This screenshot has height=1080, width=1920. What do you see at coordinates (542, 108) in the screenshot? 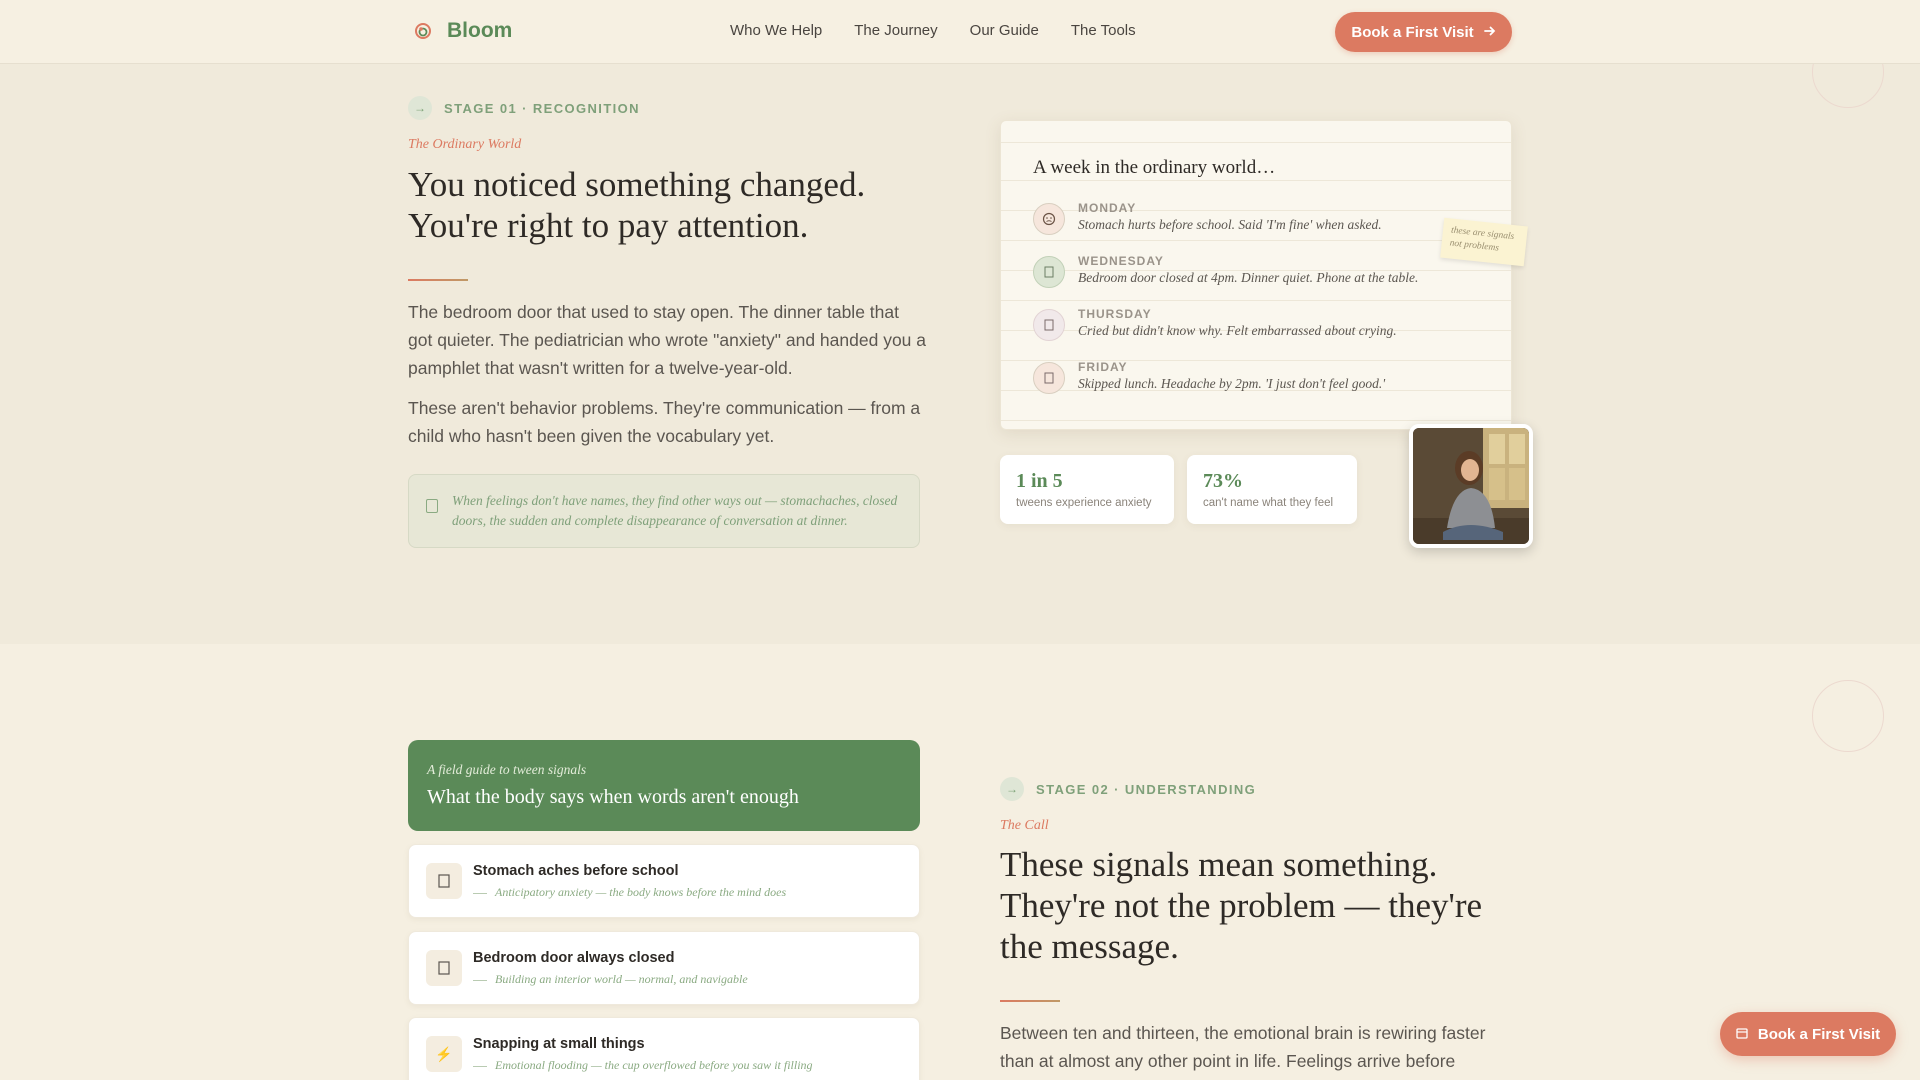
I see `stage-1-label: STAGE 01 · RECOGNITION` at bounding box center [542, 108].